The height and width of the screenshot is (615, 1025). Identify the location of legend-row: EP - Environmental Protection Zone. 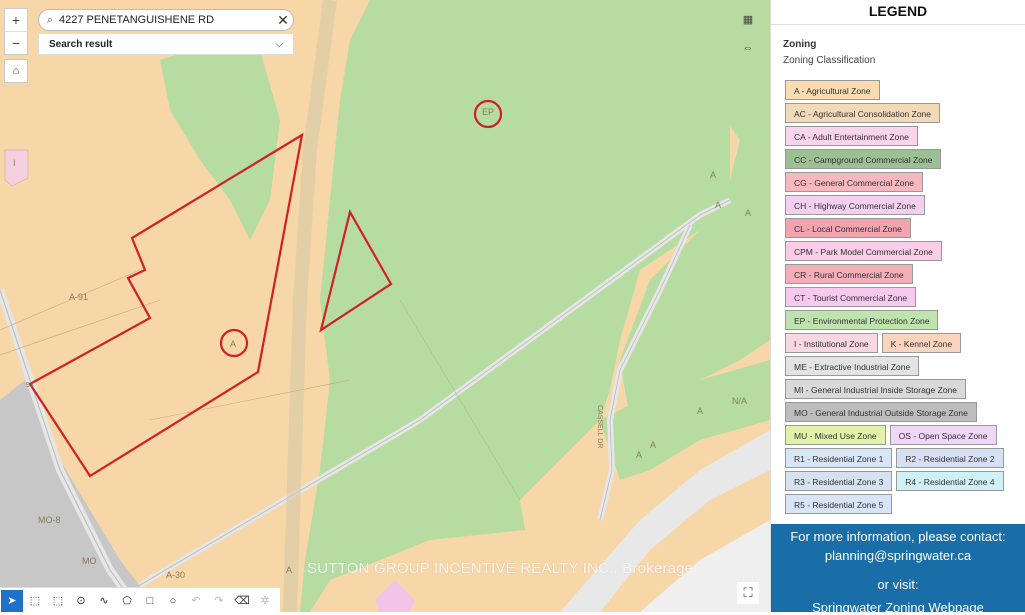
(902, 320).